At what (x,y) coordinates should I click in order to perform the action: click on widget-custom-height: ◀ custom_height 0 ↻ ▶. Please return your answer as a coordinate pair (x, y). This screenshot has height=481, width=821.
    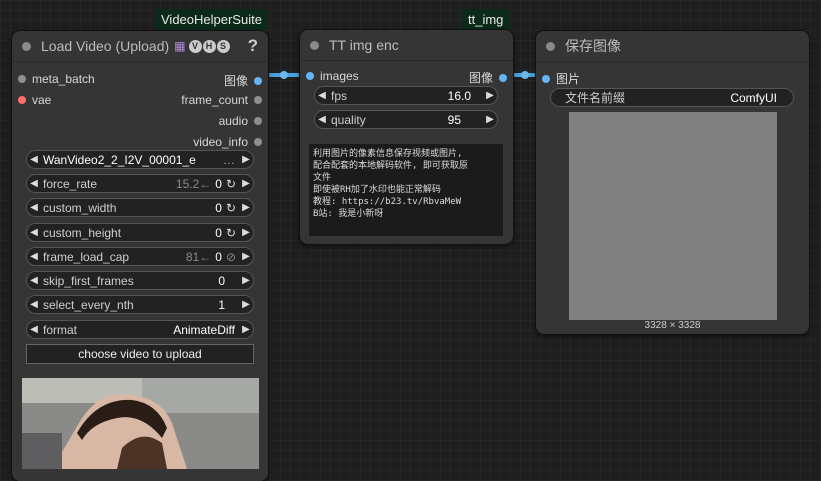
    Looking at the image, I should click on (140, 232).